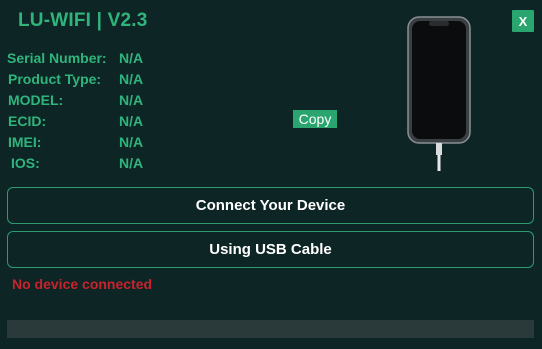 The height and width of the screenshot is (349, 542). Describe the element at coordinates (270, 329) in the screenshot. I see `progress-bar` at that location.